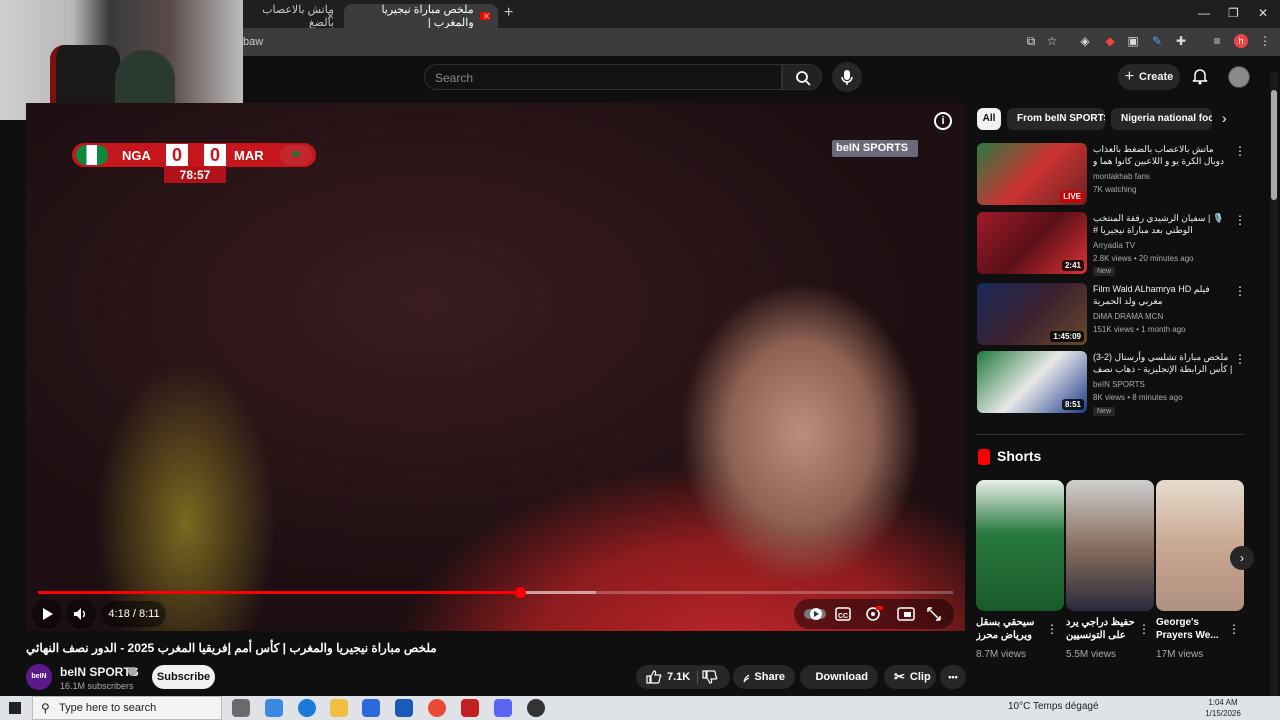  Describe the element at coordinates (1052, 41) in the screenshot. I see `bookmark-star-icon: ☆` at that location.